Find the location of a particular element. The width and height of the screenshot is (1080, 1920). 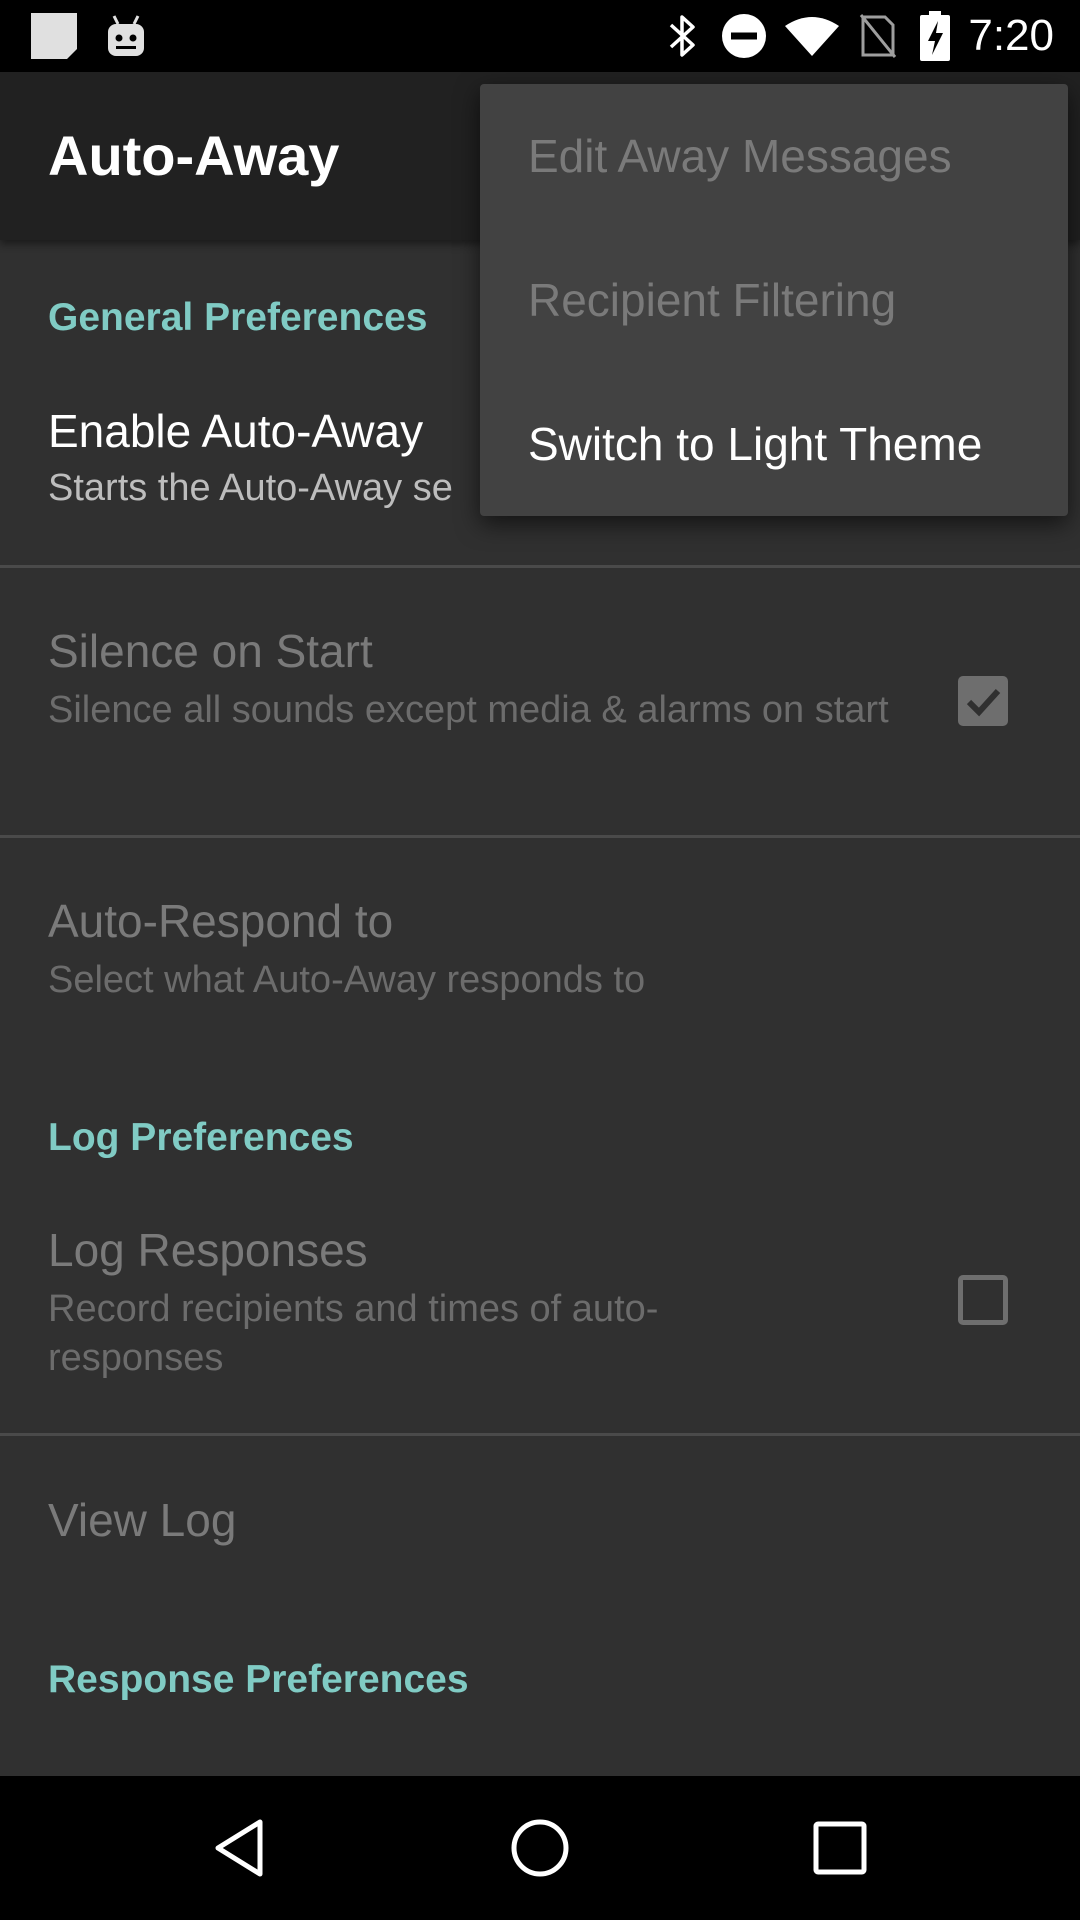

wifi-icon is located at coordinates (812, 36).